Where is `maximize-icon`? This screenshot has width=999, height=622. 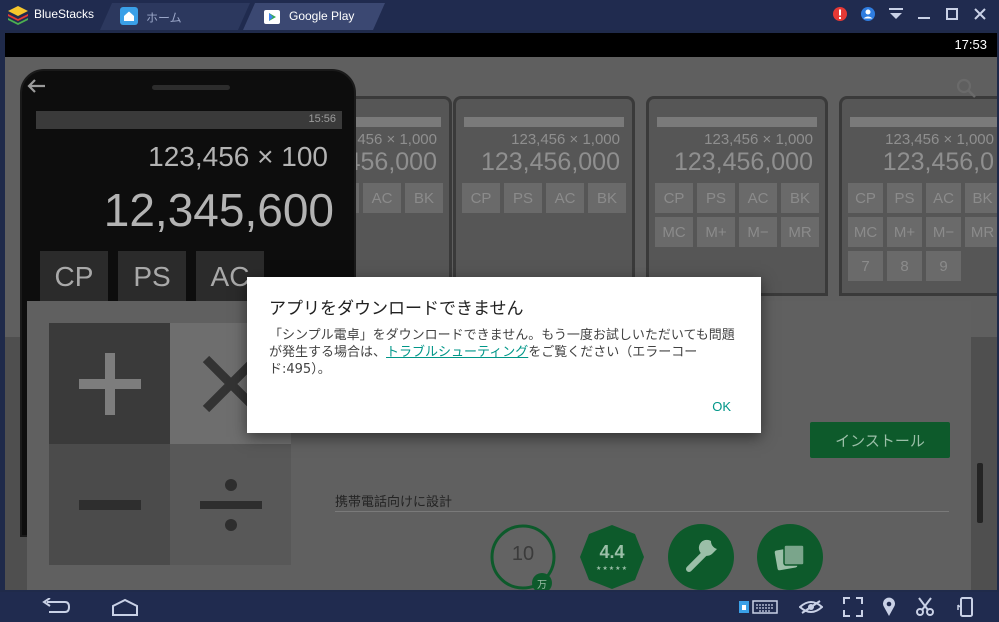 maximize-icon is located at coordinates (952, 14).